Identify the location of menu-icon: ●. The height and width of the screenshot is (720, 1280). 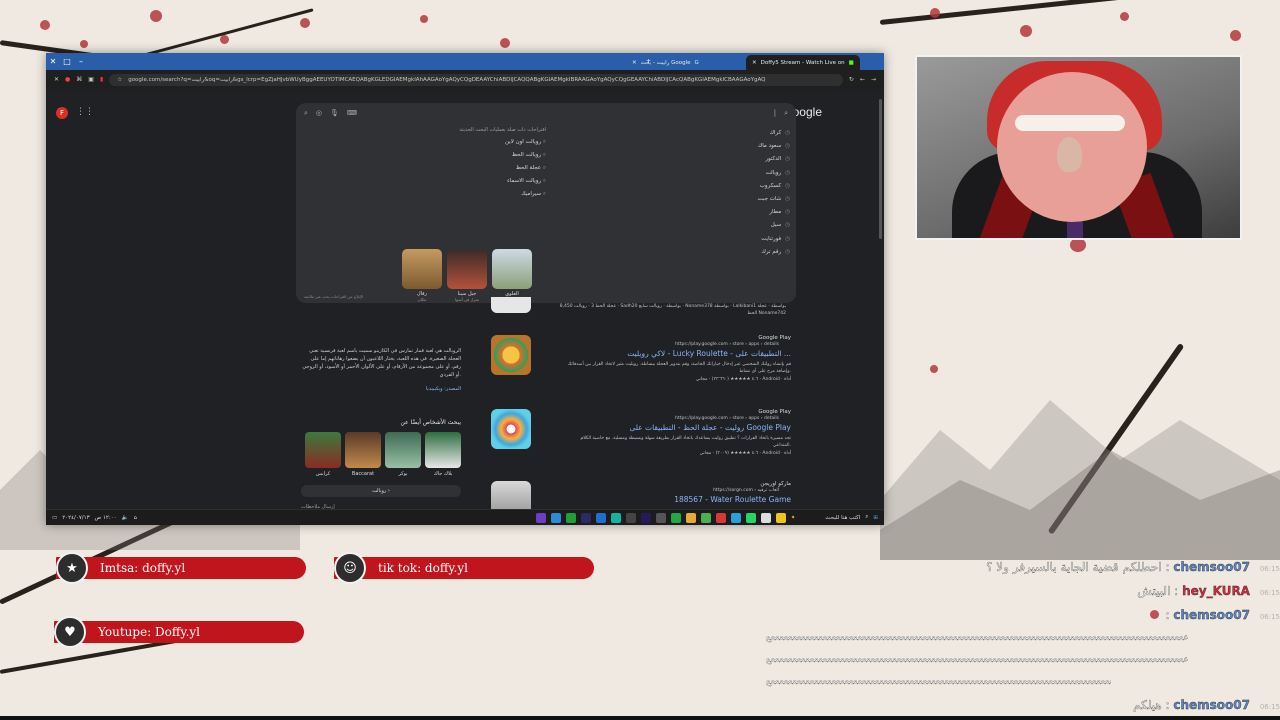
(67, 79).